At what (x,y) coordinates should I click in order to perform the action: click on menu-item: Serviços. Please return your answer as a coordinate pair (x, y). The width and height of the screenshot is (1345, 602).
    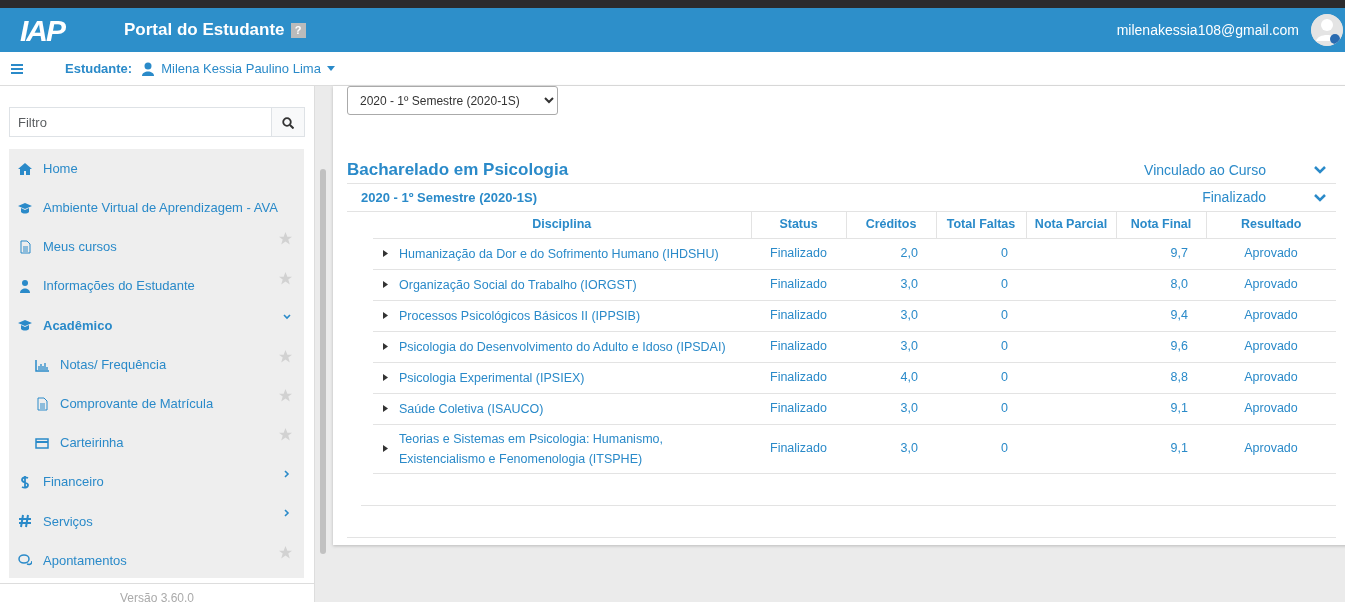
    Looking at the image, I should click on (156, 521).